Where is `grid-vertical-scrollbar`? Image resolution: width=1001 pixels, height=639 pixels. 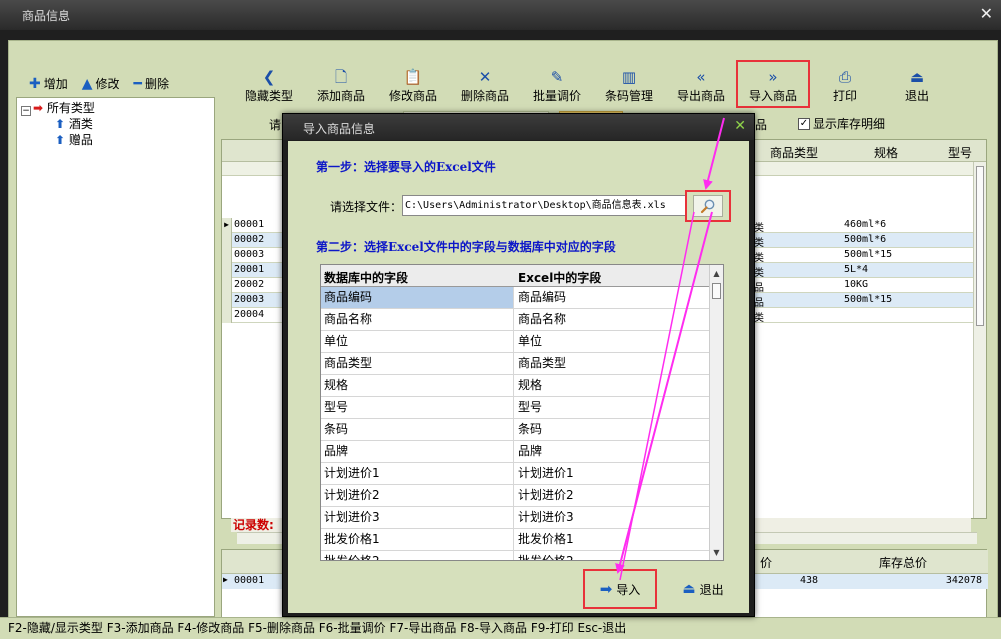 grid-vertical-scrollbar is located at coordinates (979, 340).